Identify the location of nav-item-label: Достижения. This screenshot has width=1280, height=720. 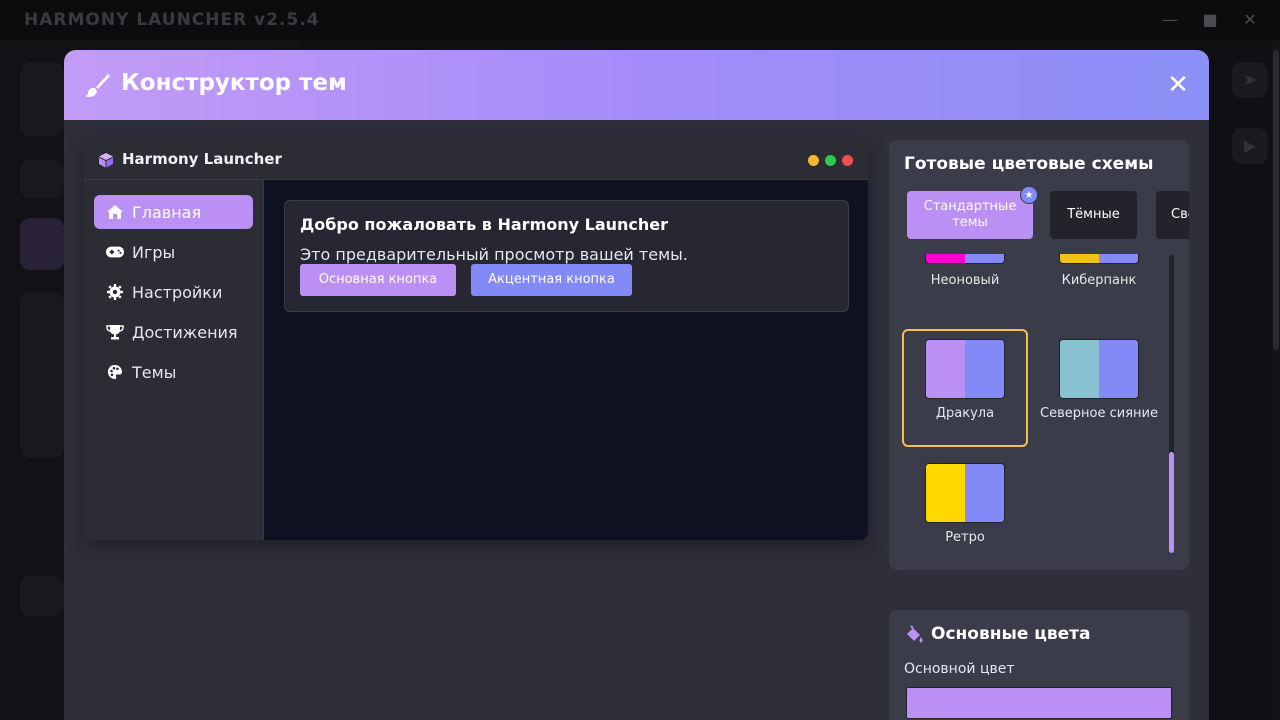
(185, 332).